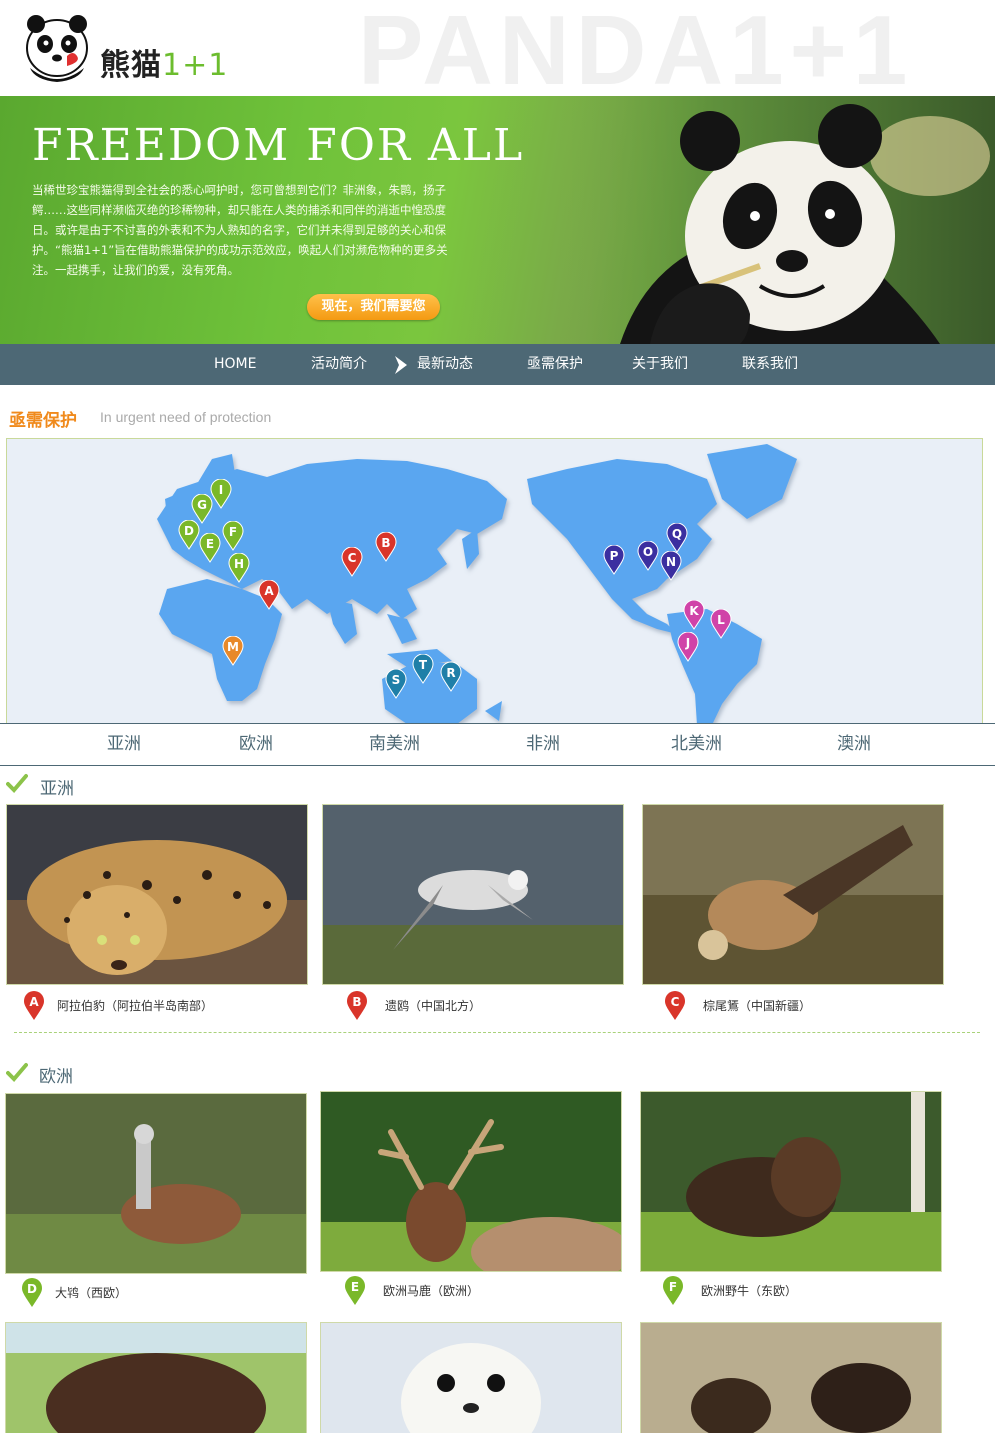 The width and height of the screenshot is (995, 1433). I want to click on pin-letter: A, so click(34, 1002).